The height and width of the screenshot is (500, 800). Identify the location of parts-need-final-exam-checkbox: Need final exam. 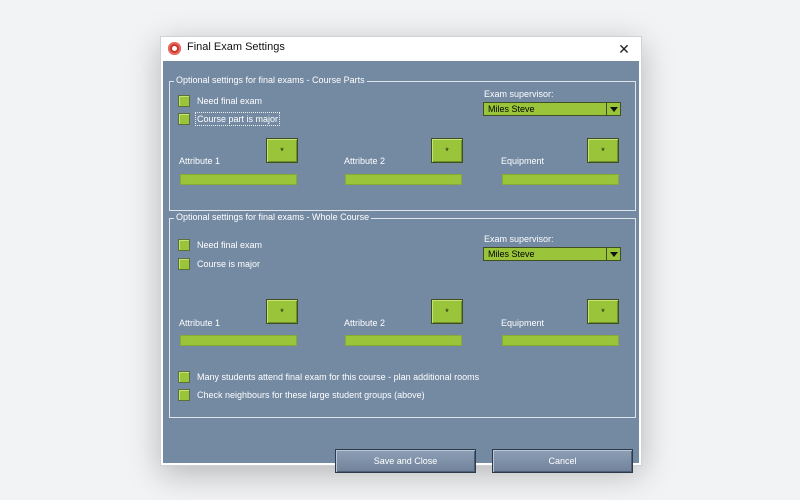
(220, 101).